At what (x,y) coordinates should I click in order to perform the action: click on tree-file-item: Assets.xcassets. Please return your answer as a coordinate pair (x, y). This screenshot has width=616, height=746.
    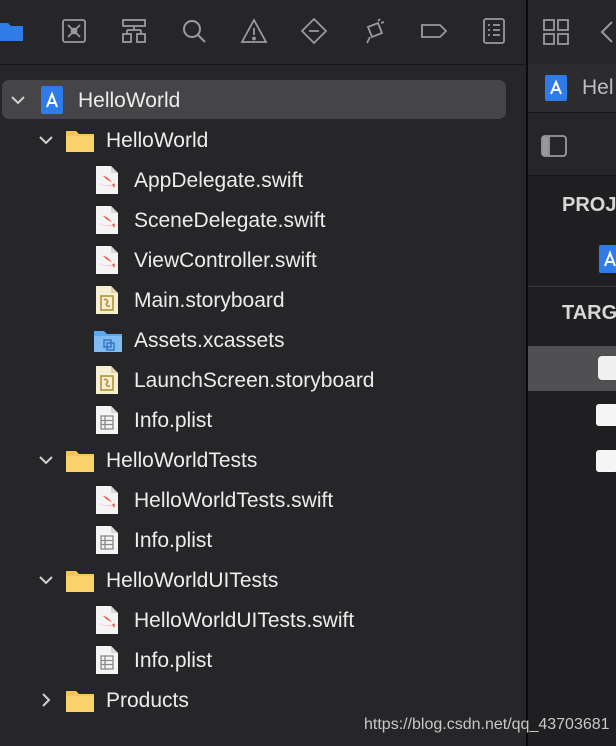
    Looking at the image, I should click on (263, 340).